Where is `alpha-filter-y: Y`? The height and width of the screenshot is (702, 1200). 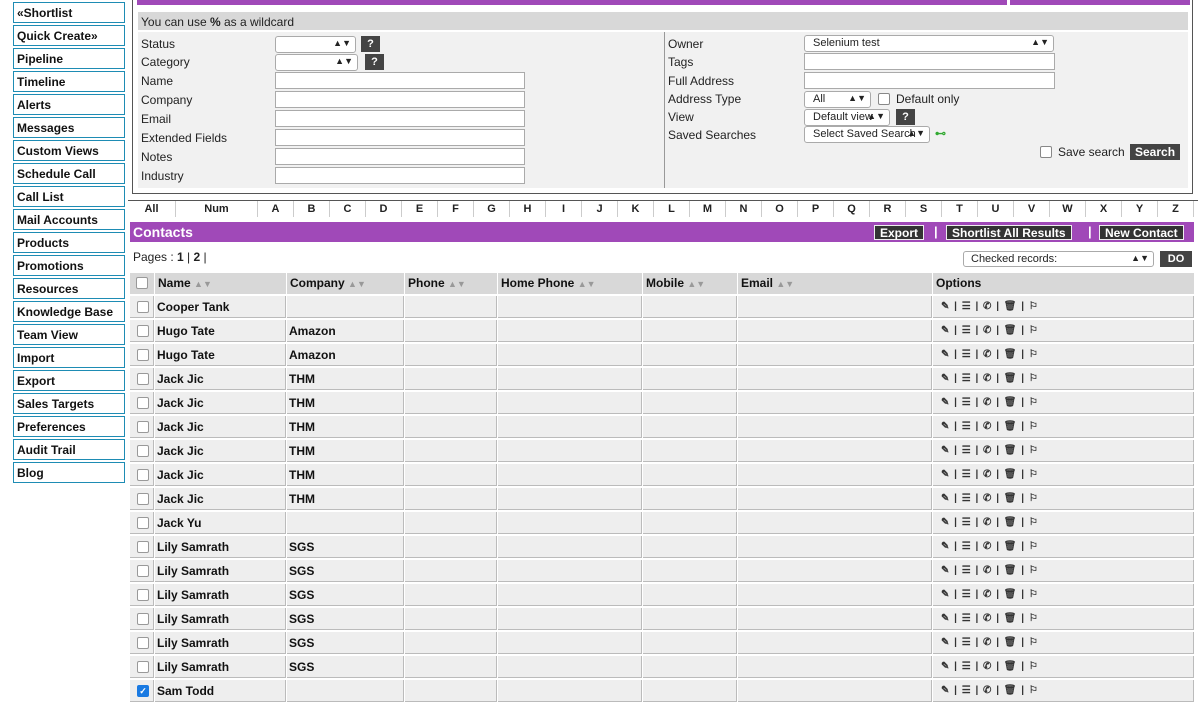
alpha-filter-y: Y is located at coordinates (1140, 209).